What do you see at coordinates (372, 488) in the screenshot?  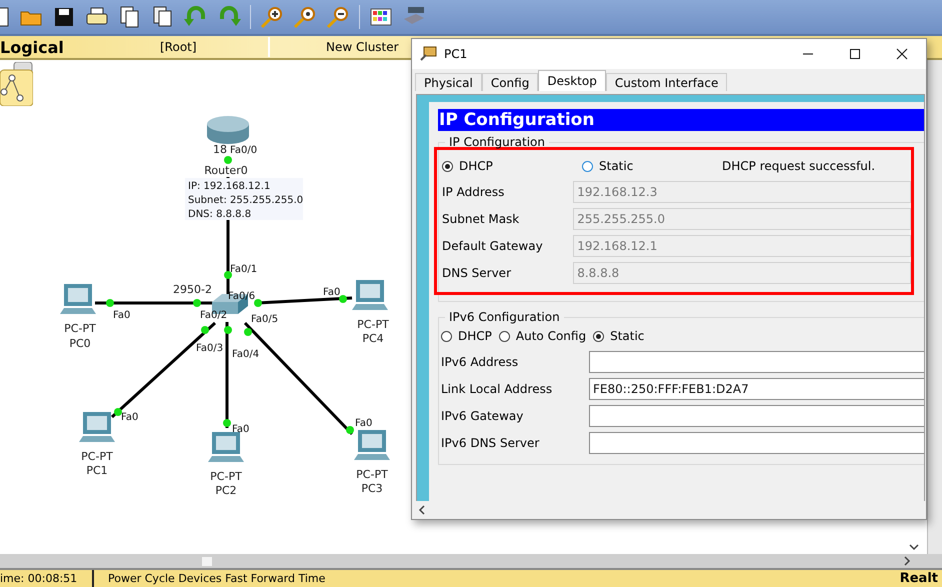 I see `device-name-label: PC3` at bounding box center [372, 488].